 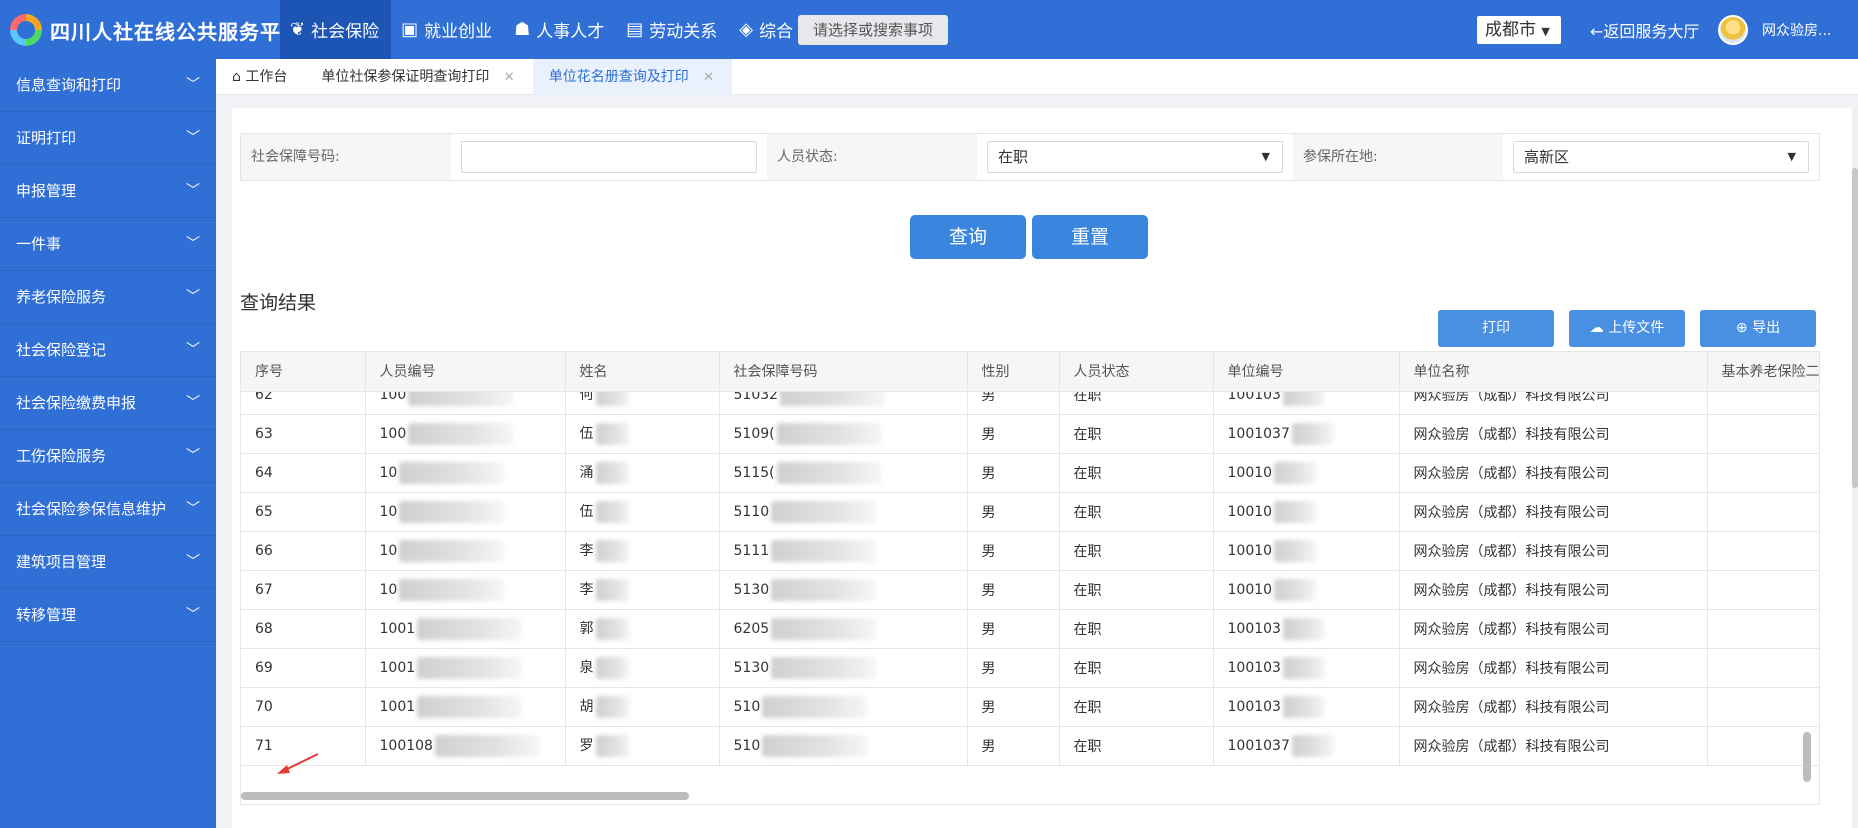 I want to click on table-row: 68 1001 郭 6205 男 在职 100103 网众验房（成都）科技有限公司, so click(x=1030, y=629).